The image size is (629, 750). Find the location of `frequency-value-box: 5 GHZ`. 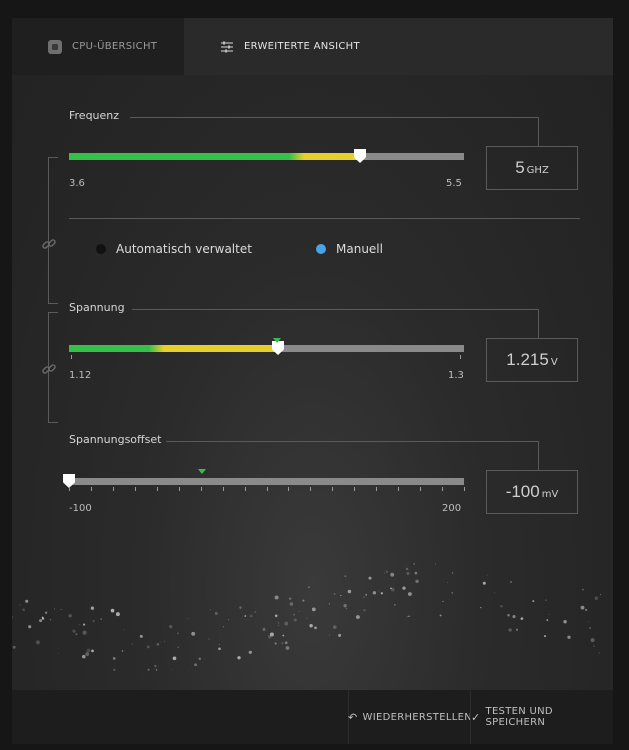

frequency-value-box: 5 GHZ is located at coordinates (532, 168).